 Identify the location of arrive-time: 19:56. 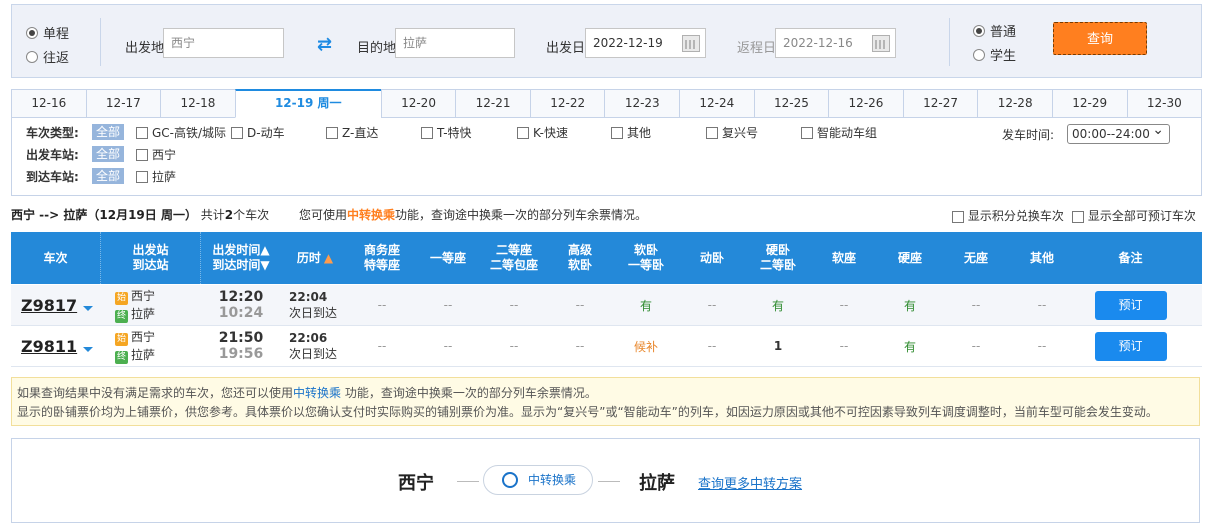
(241, 354).